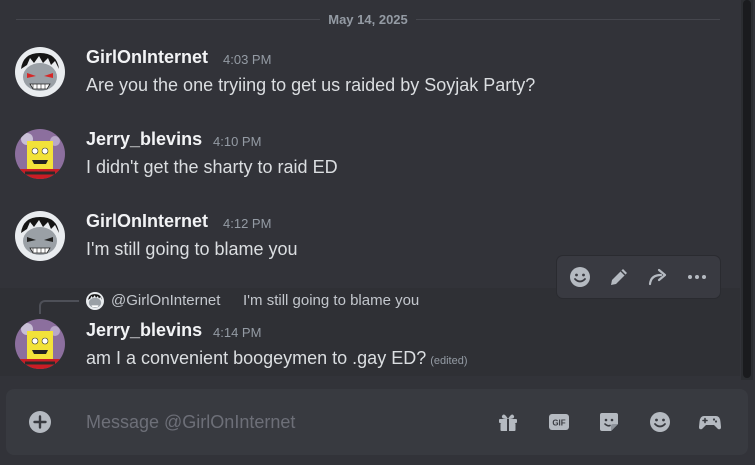  I want to click on reply-preview-text: I'm still going to blame you, so click(331, 300).